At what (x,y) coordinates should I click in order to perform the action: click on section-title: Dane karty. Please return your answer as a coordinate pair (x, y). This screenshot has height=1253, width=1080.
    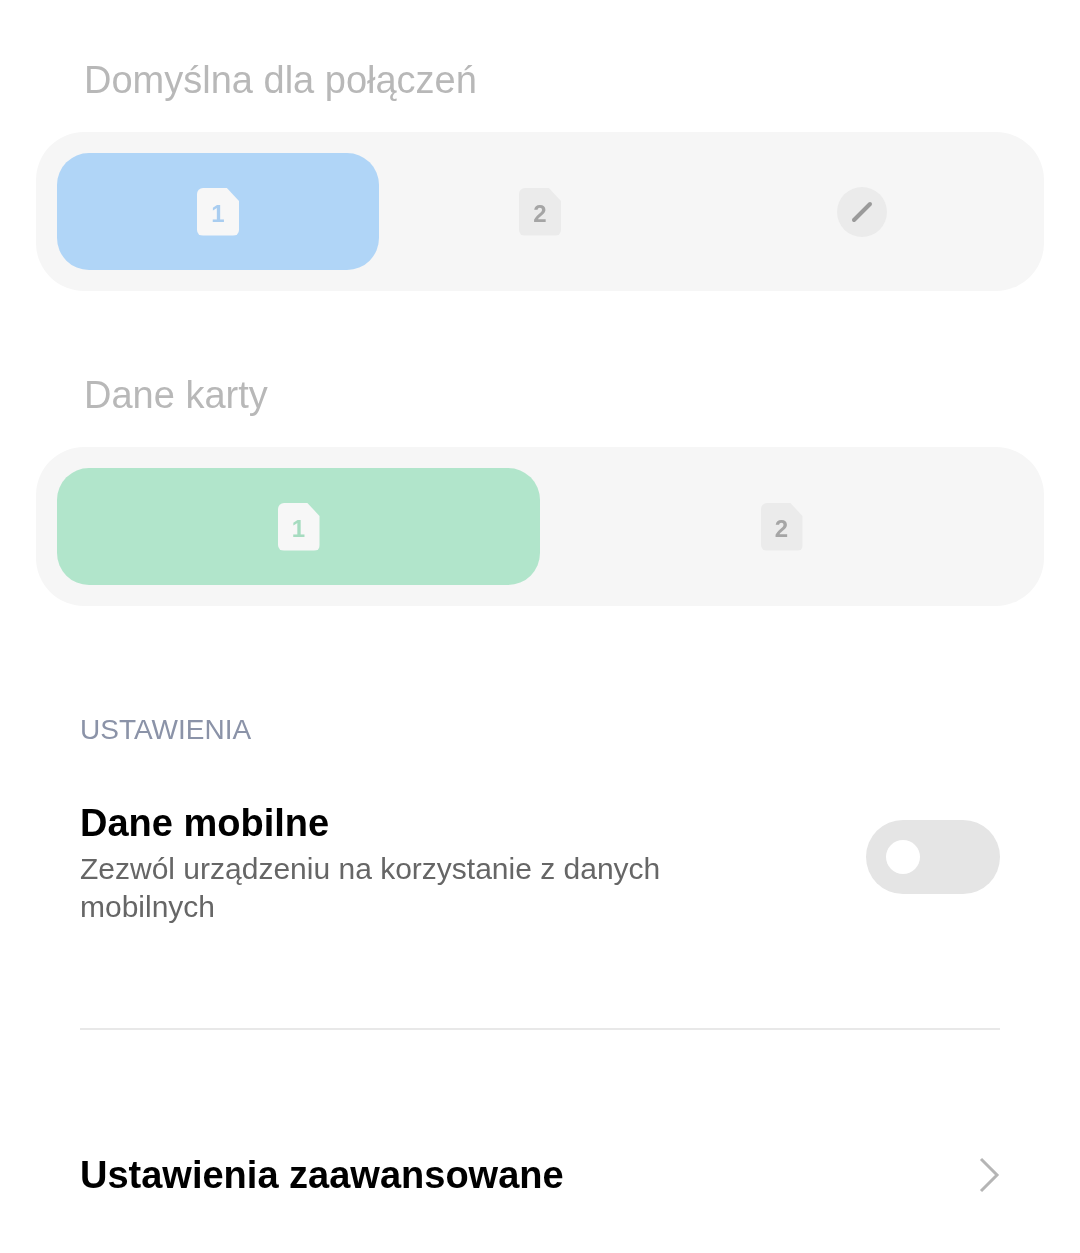
    Looking at the image, I should click on (176, 395).